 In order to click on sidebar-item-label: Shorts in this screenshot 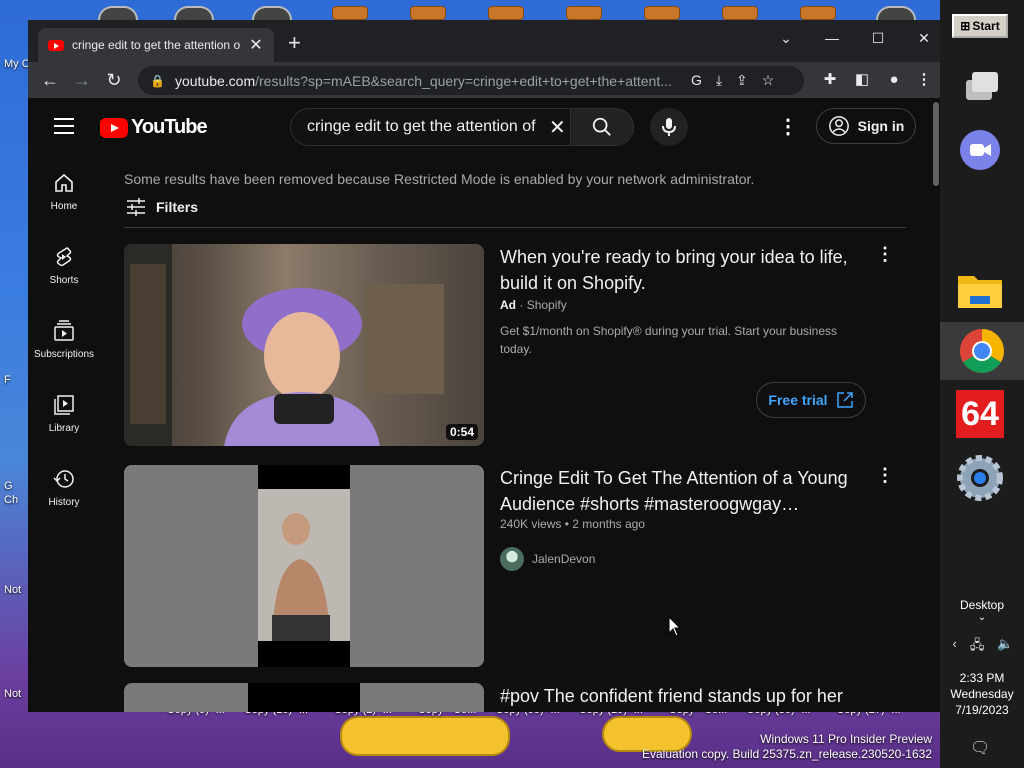, I will do `click(64, 280)`.